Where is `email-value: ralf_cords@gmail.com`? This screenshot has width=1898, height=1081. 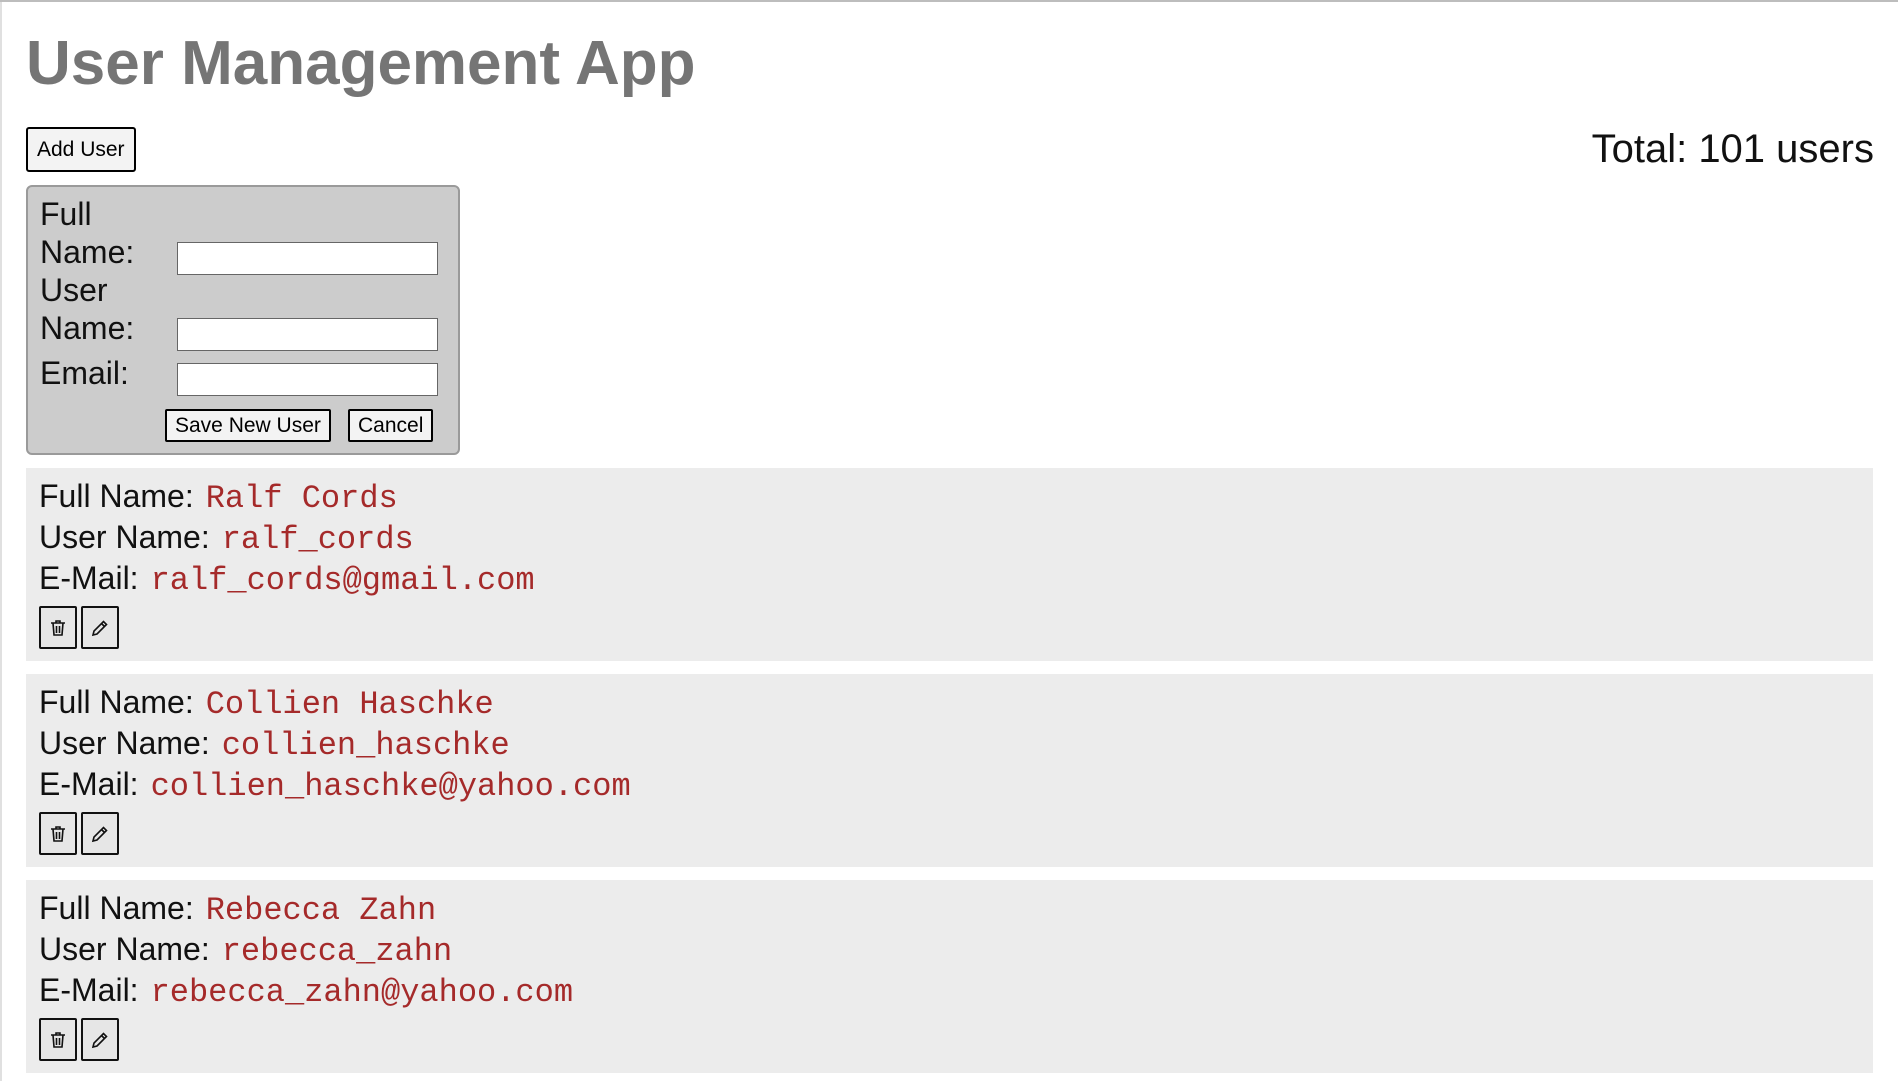 email-value: ralf_cords@gmail.com is located at coordinates (342, 580).